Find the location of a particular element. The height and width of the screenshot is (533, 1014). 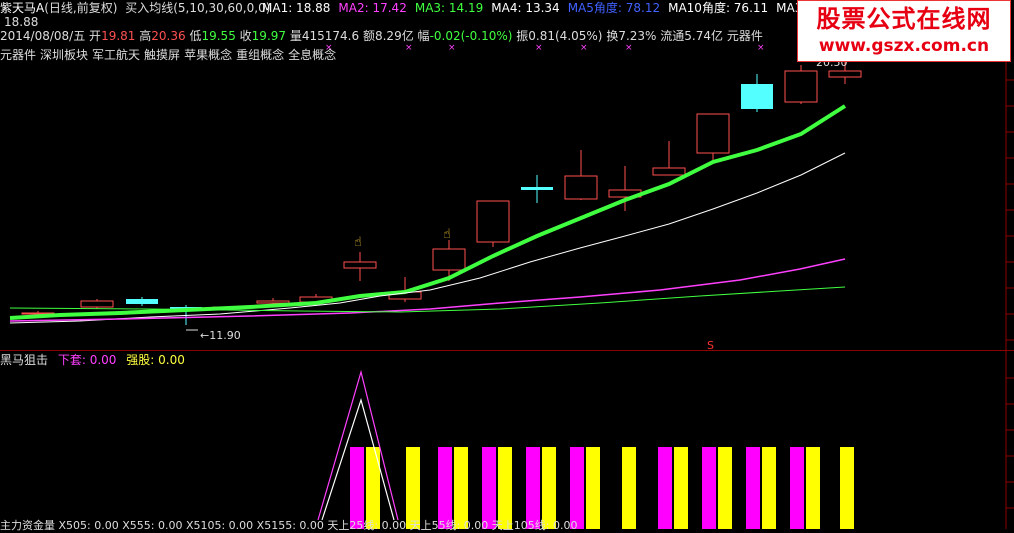

concept-tags: 元器件 深圳板块 军工航天 触摸屏 苹果概念 重组概念 全息概念 is located at coordinates (170, 55).